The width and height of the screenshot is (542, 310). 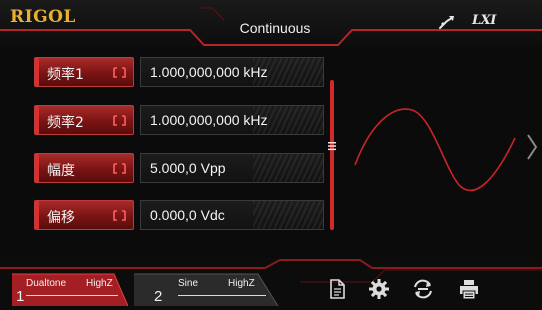 I want to click on param-row-amplitude: 幅度 5.000,0 Vpp, so click(x=179, y=169).